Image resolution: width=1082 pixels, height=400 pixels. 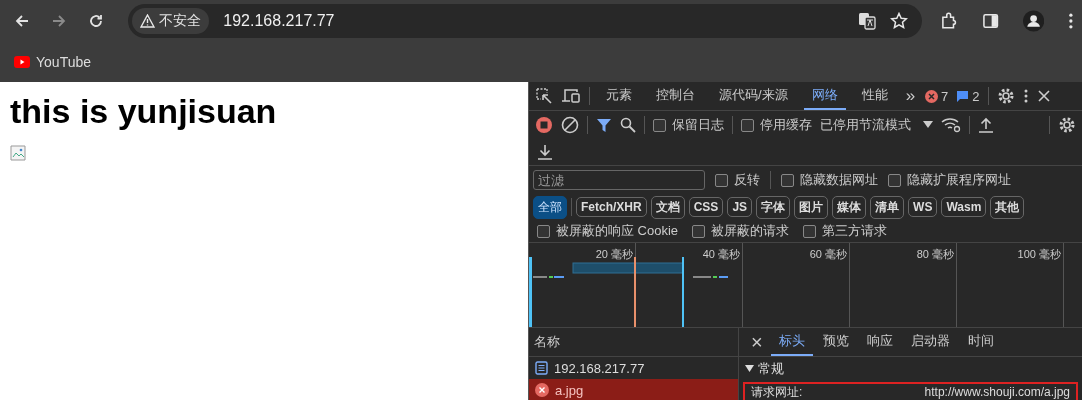 What do you see at coordinates (22, 21) in the screenshot?
I see `back-arrow-icon` at bounding box center [22, 21].